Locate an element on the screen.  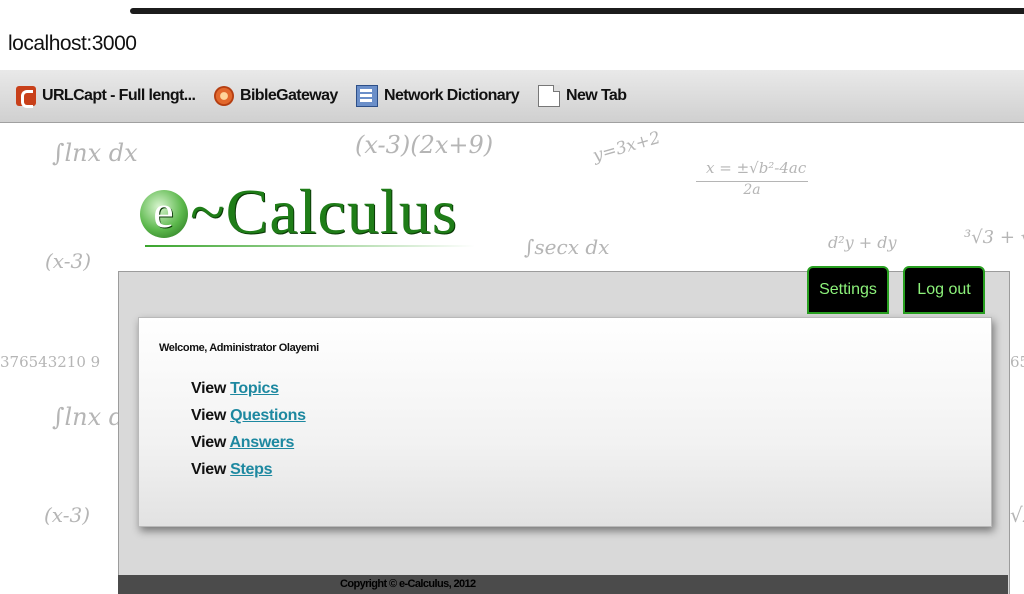
link-row-answers: View Answers is located at coordinates (248, 447).